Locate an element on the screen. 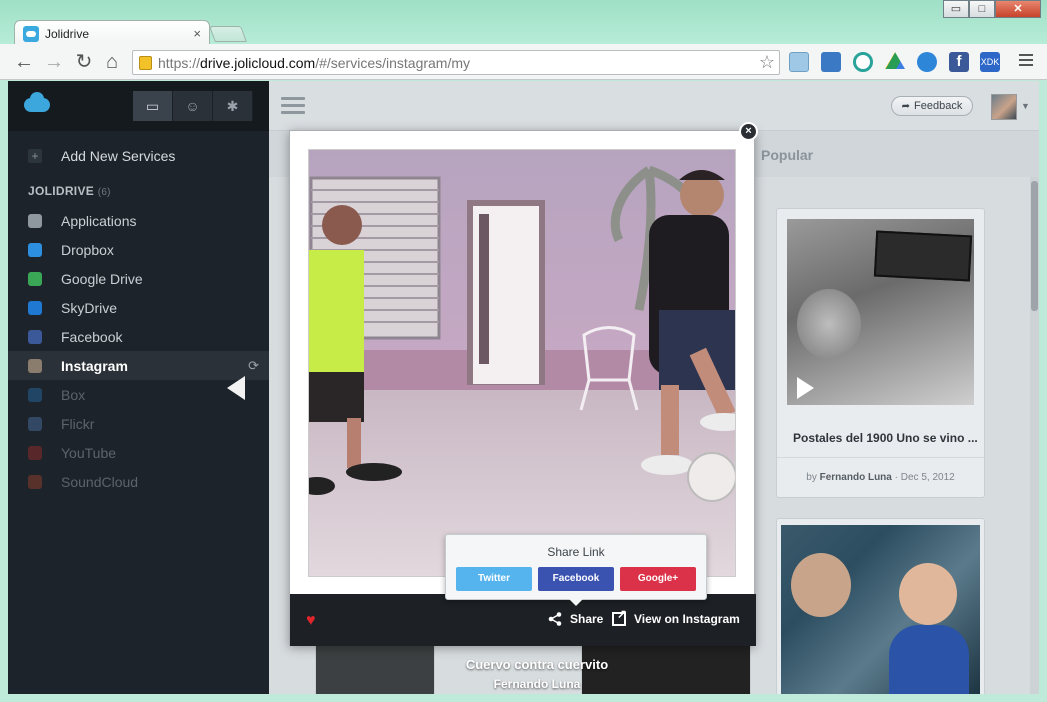 This screenshot has height=702, width=1047. previous-arrow-icon is located at coordinates (236, 388).